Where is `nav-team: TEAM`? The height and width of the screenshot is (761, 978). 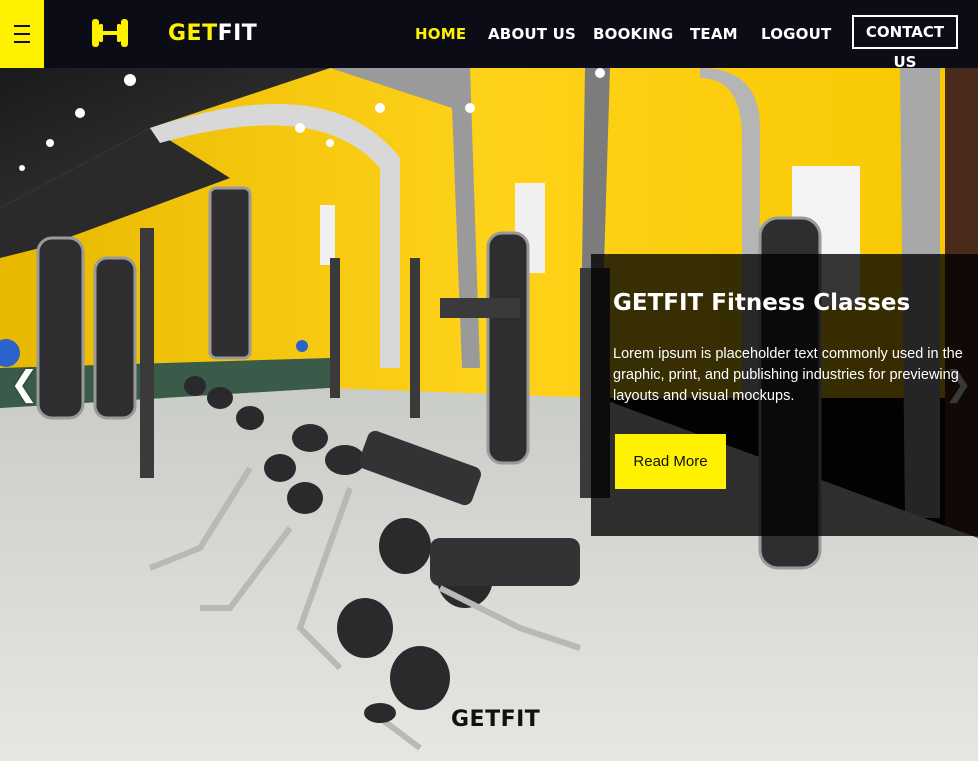
nav-team: TEAM is located at coordinates (714, 34).